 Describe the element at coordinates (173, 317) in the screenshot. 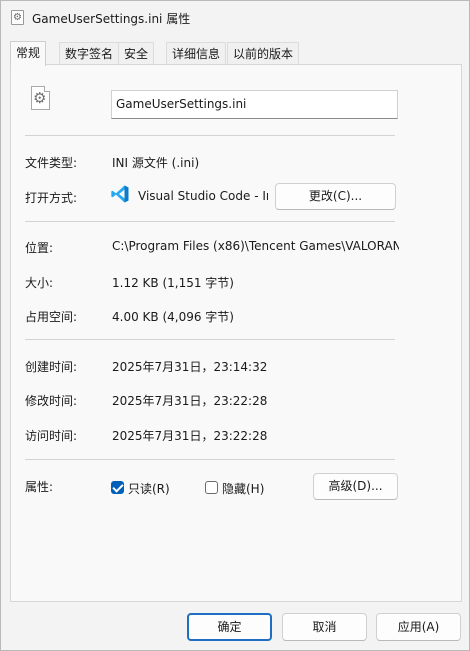

I see `size-on-disk-value: 4.00 KB (4,096 字节)` at that location.